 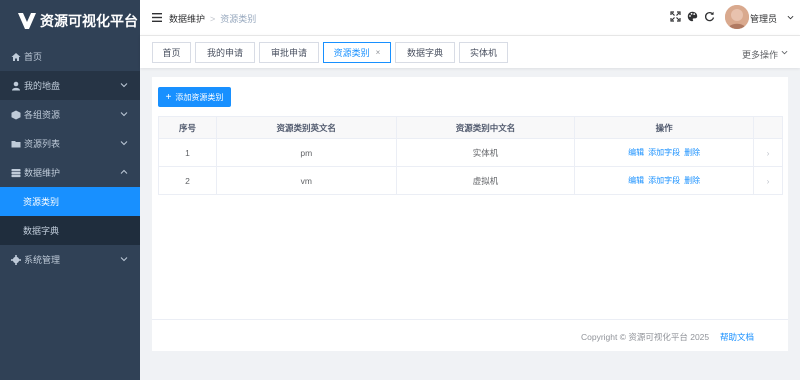 I want to click on tag-label: 审批申请, so click(x=288, y=53).